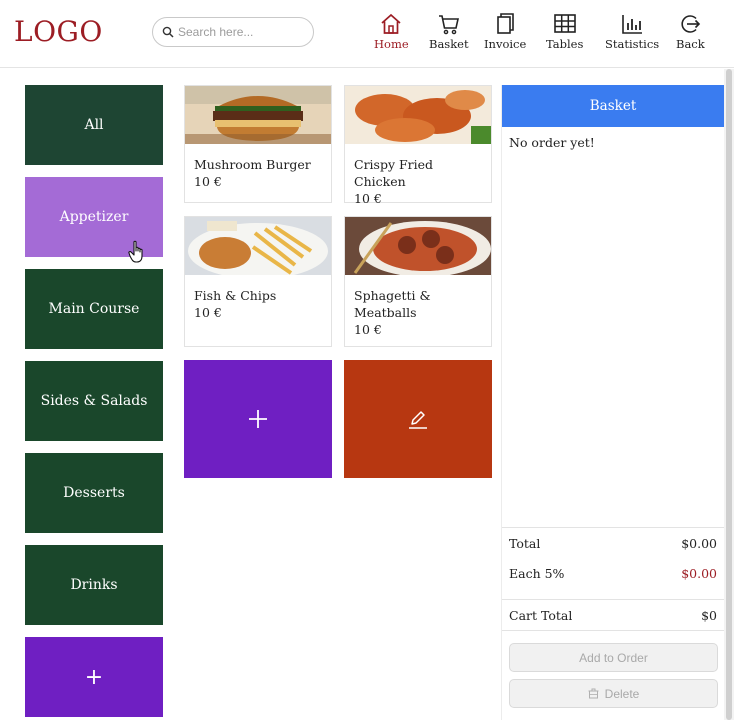 This screenshot has width=734, height=720. What do you see at coordinates (391, 44) in the screenshot?
I see `nav-home-label: Home` at bounding box center [391, 44].